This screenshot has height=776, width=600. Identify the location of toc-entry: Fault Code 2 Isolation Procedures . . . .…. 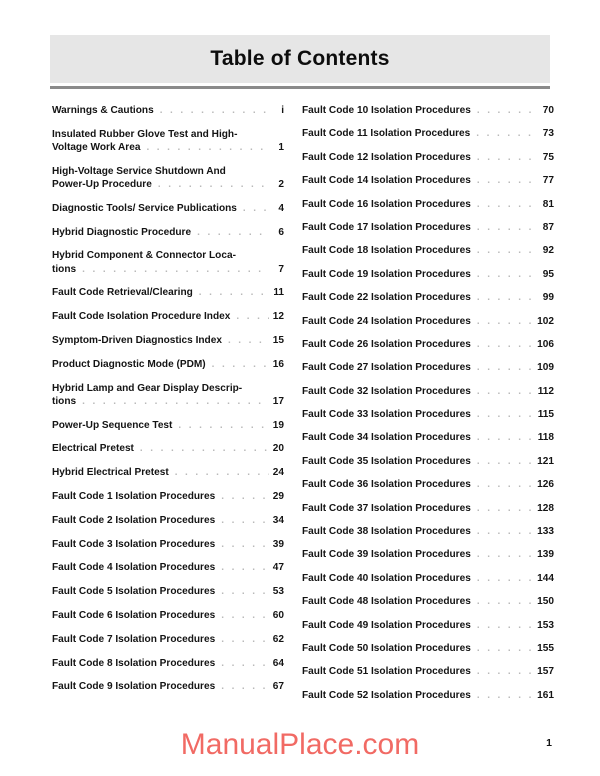
(168, 520).